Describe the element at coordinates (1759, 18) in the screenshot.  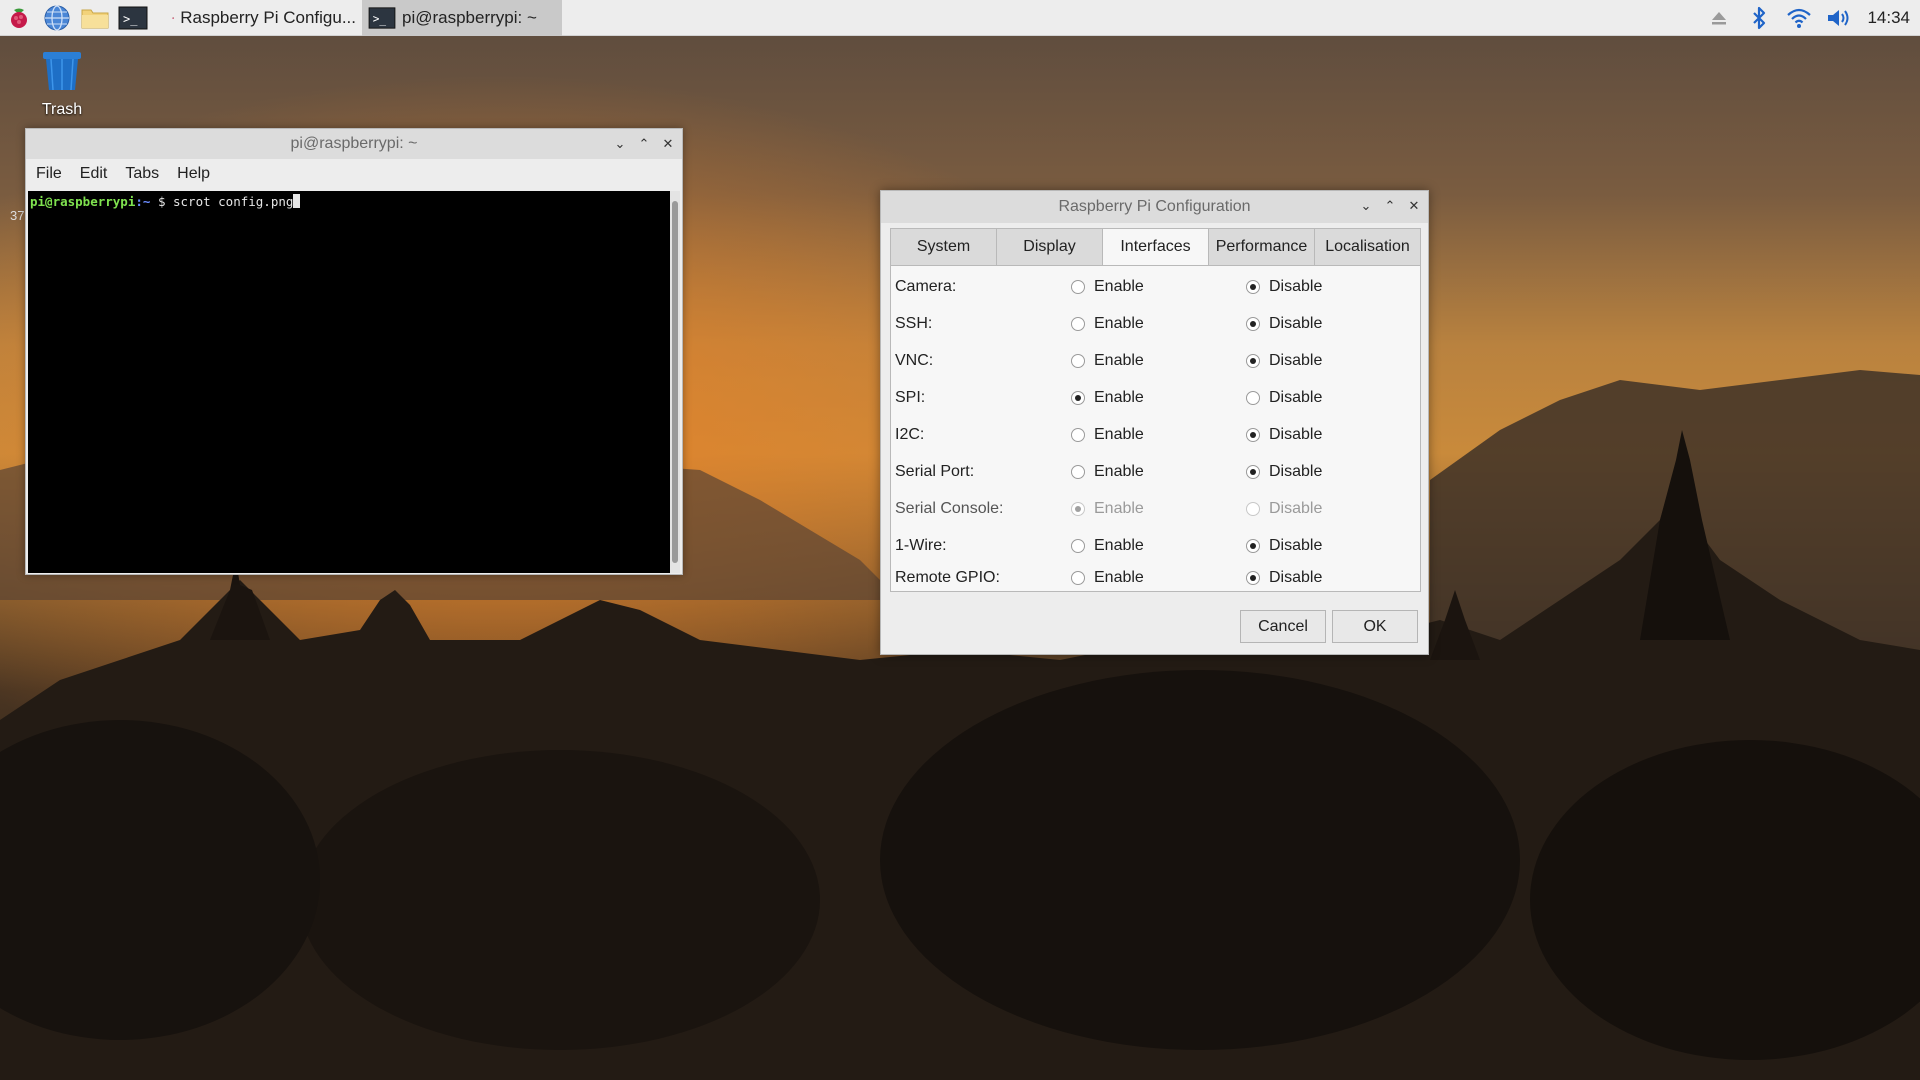
I see `bluetooth-icon` at that location.